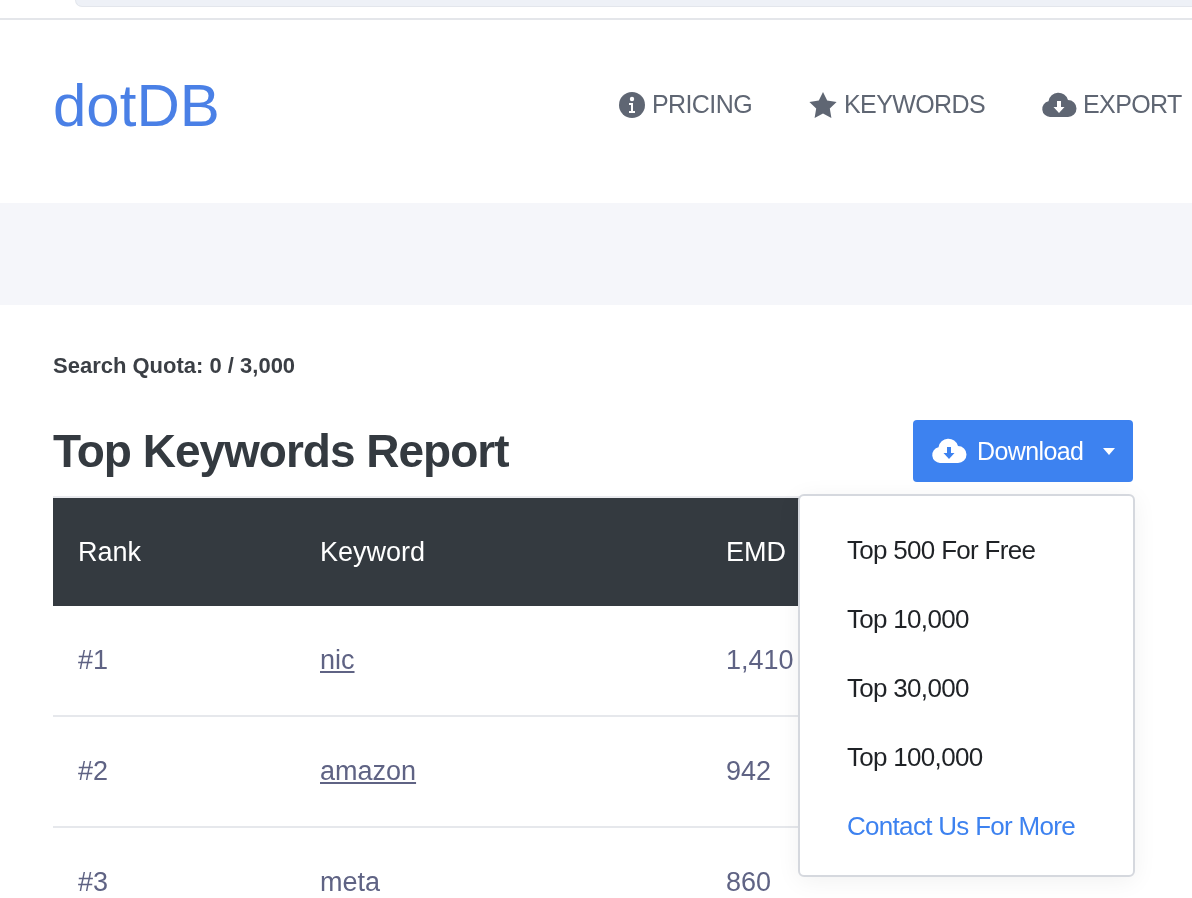 This screenshot has height=898, width=1192. What do you see at coordinates (337, 660) in the screenshot?
I see `keyword-link: nic` at bounding box center [337, 660].